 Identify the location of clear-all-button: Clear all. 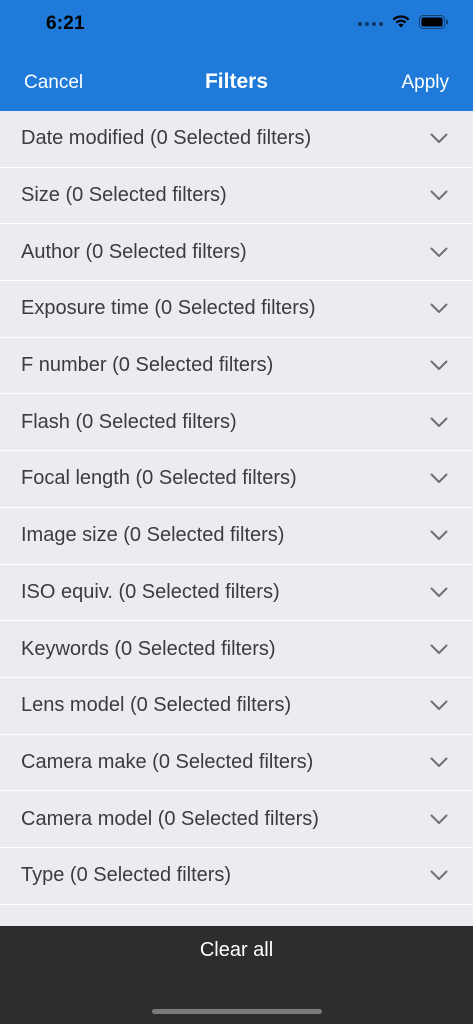
(236, 950).